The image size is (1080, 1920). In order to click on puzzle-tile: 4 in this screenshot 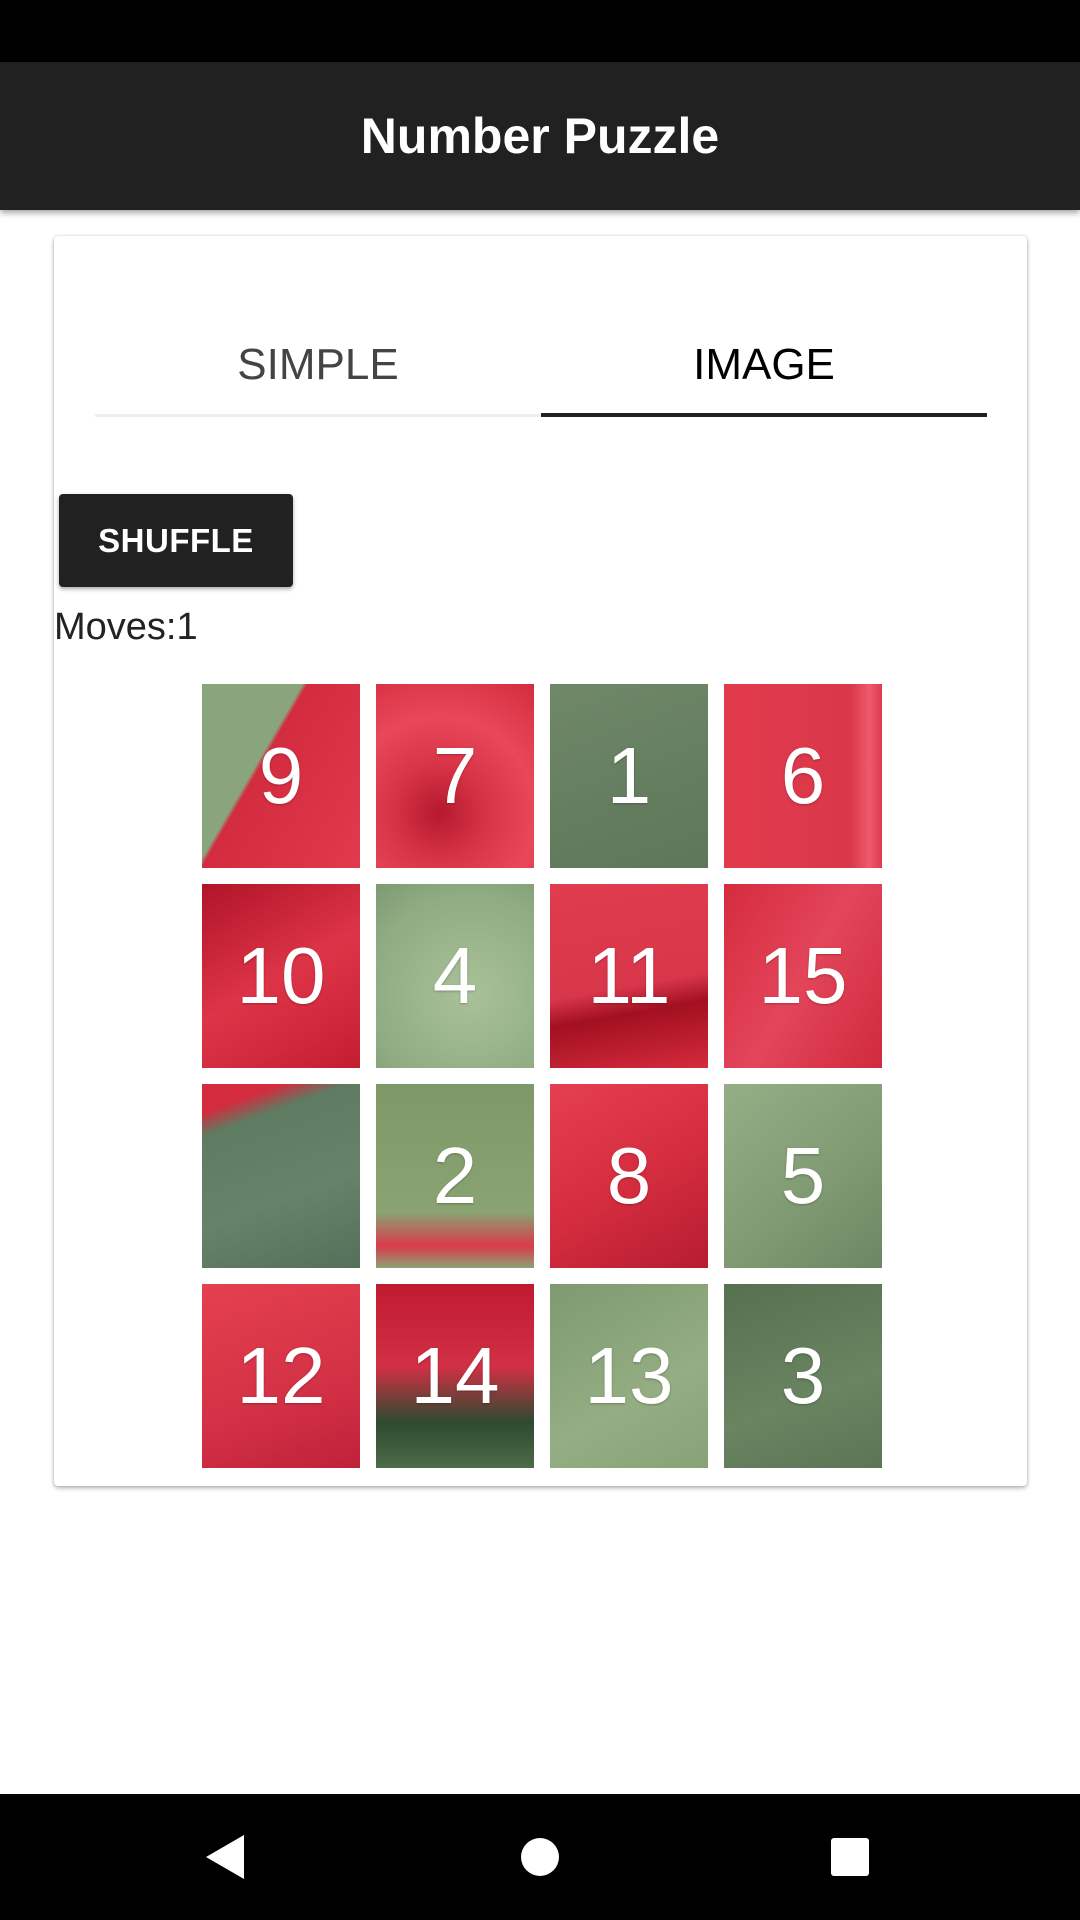, I will do `click(455, 976)`.